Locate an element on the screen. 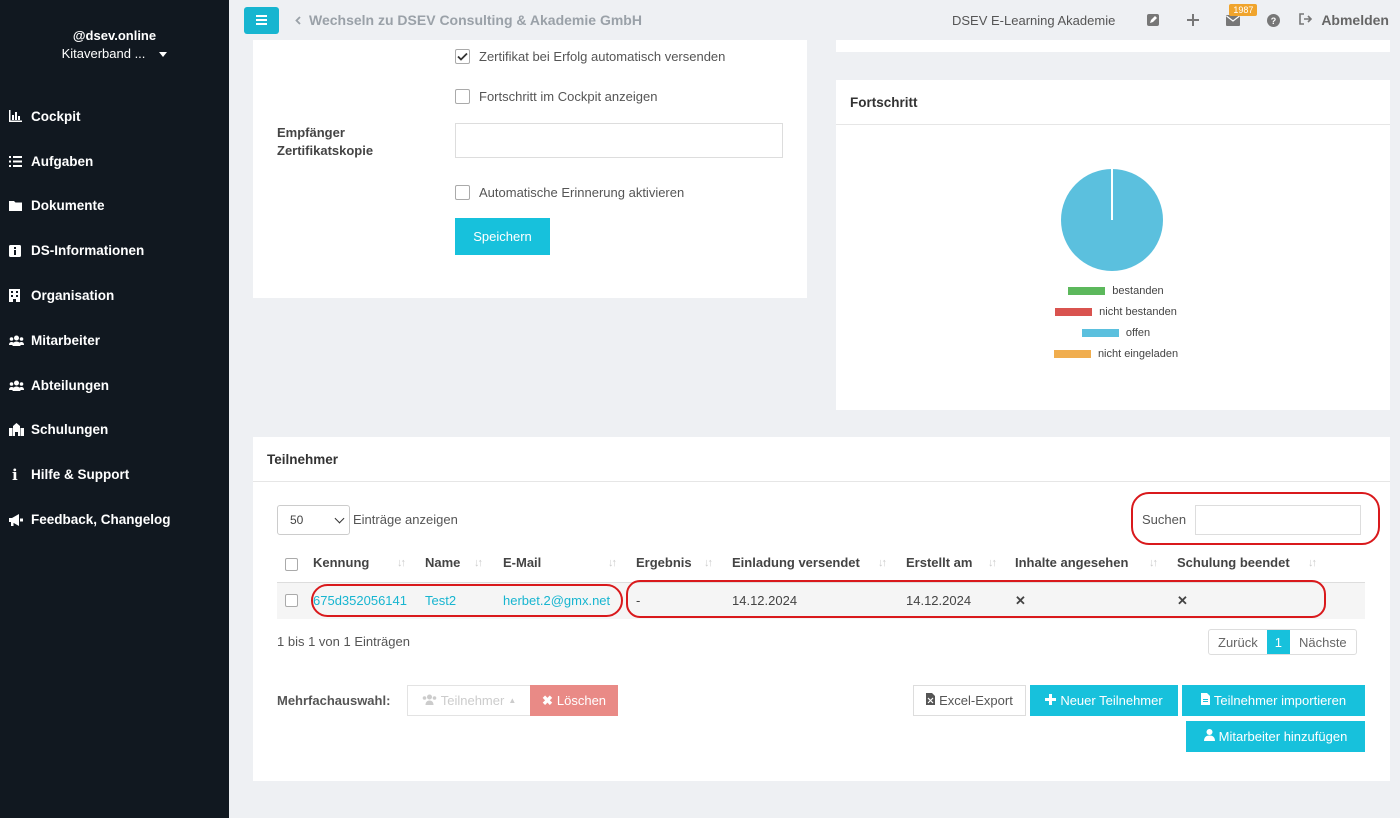  pager-next: Nächste is located at coordinates (1323, 642).